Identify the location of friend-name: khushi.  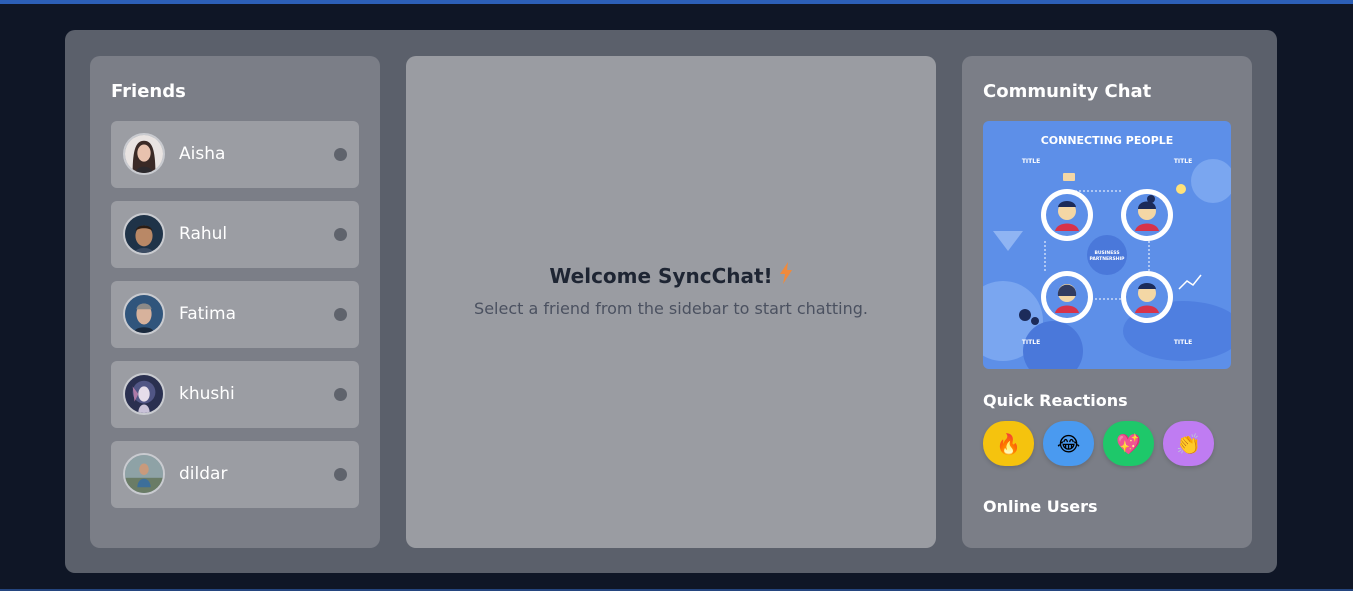
(207, 394).